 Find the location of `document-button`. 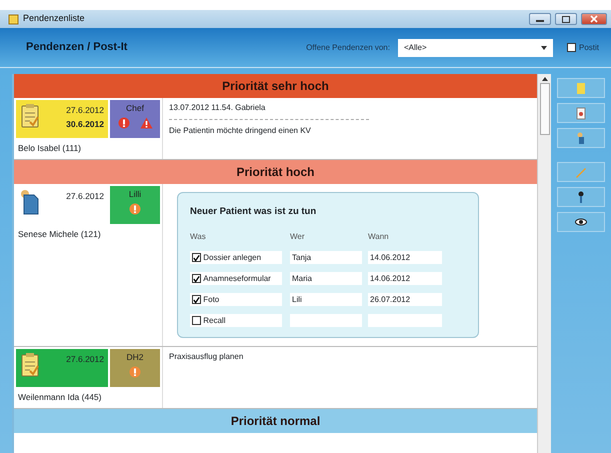

document-button is located at coordinates (581, 113).